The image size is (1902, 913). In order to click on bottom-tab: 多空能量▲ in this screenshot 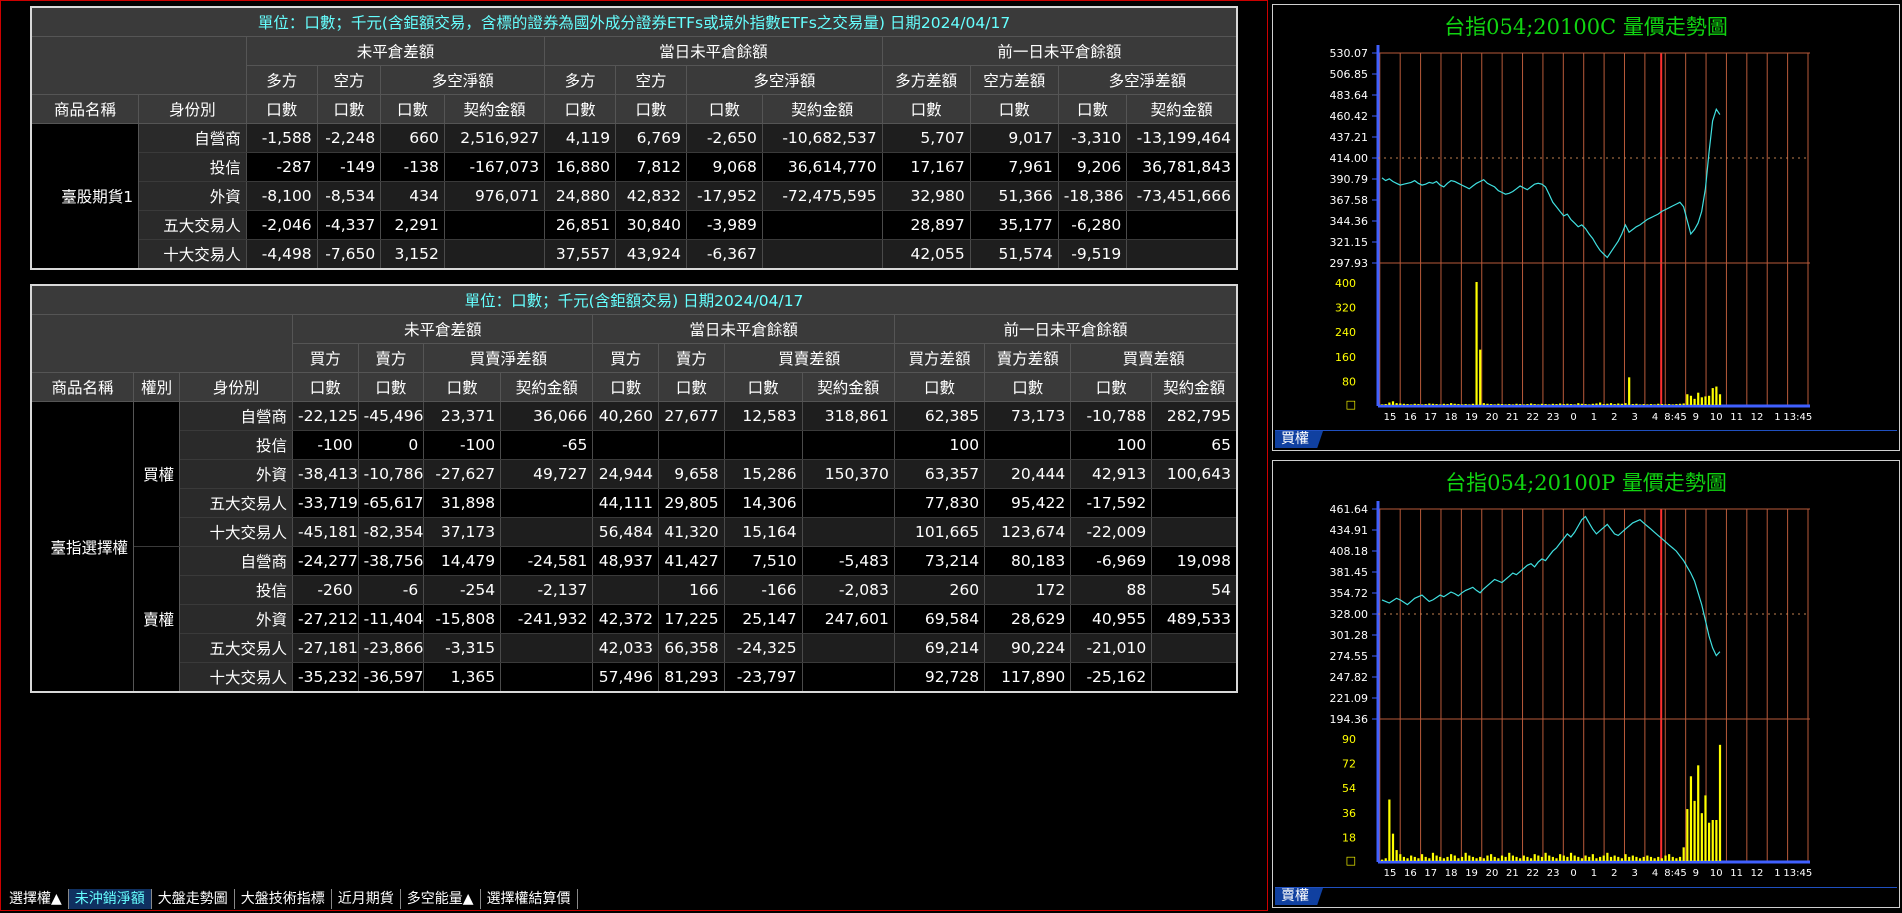, I will do `click(440, 899)`.